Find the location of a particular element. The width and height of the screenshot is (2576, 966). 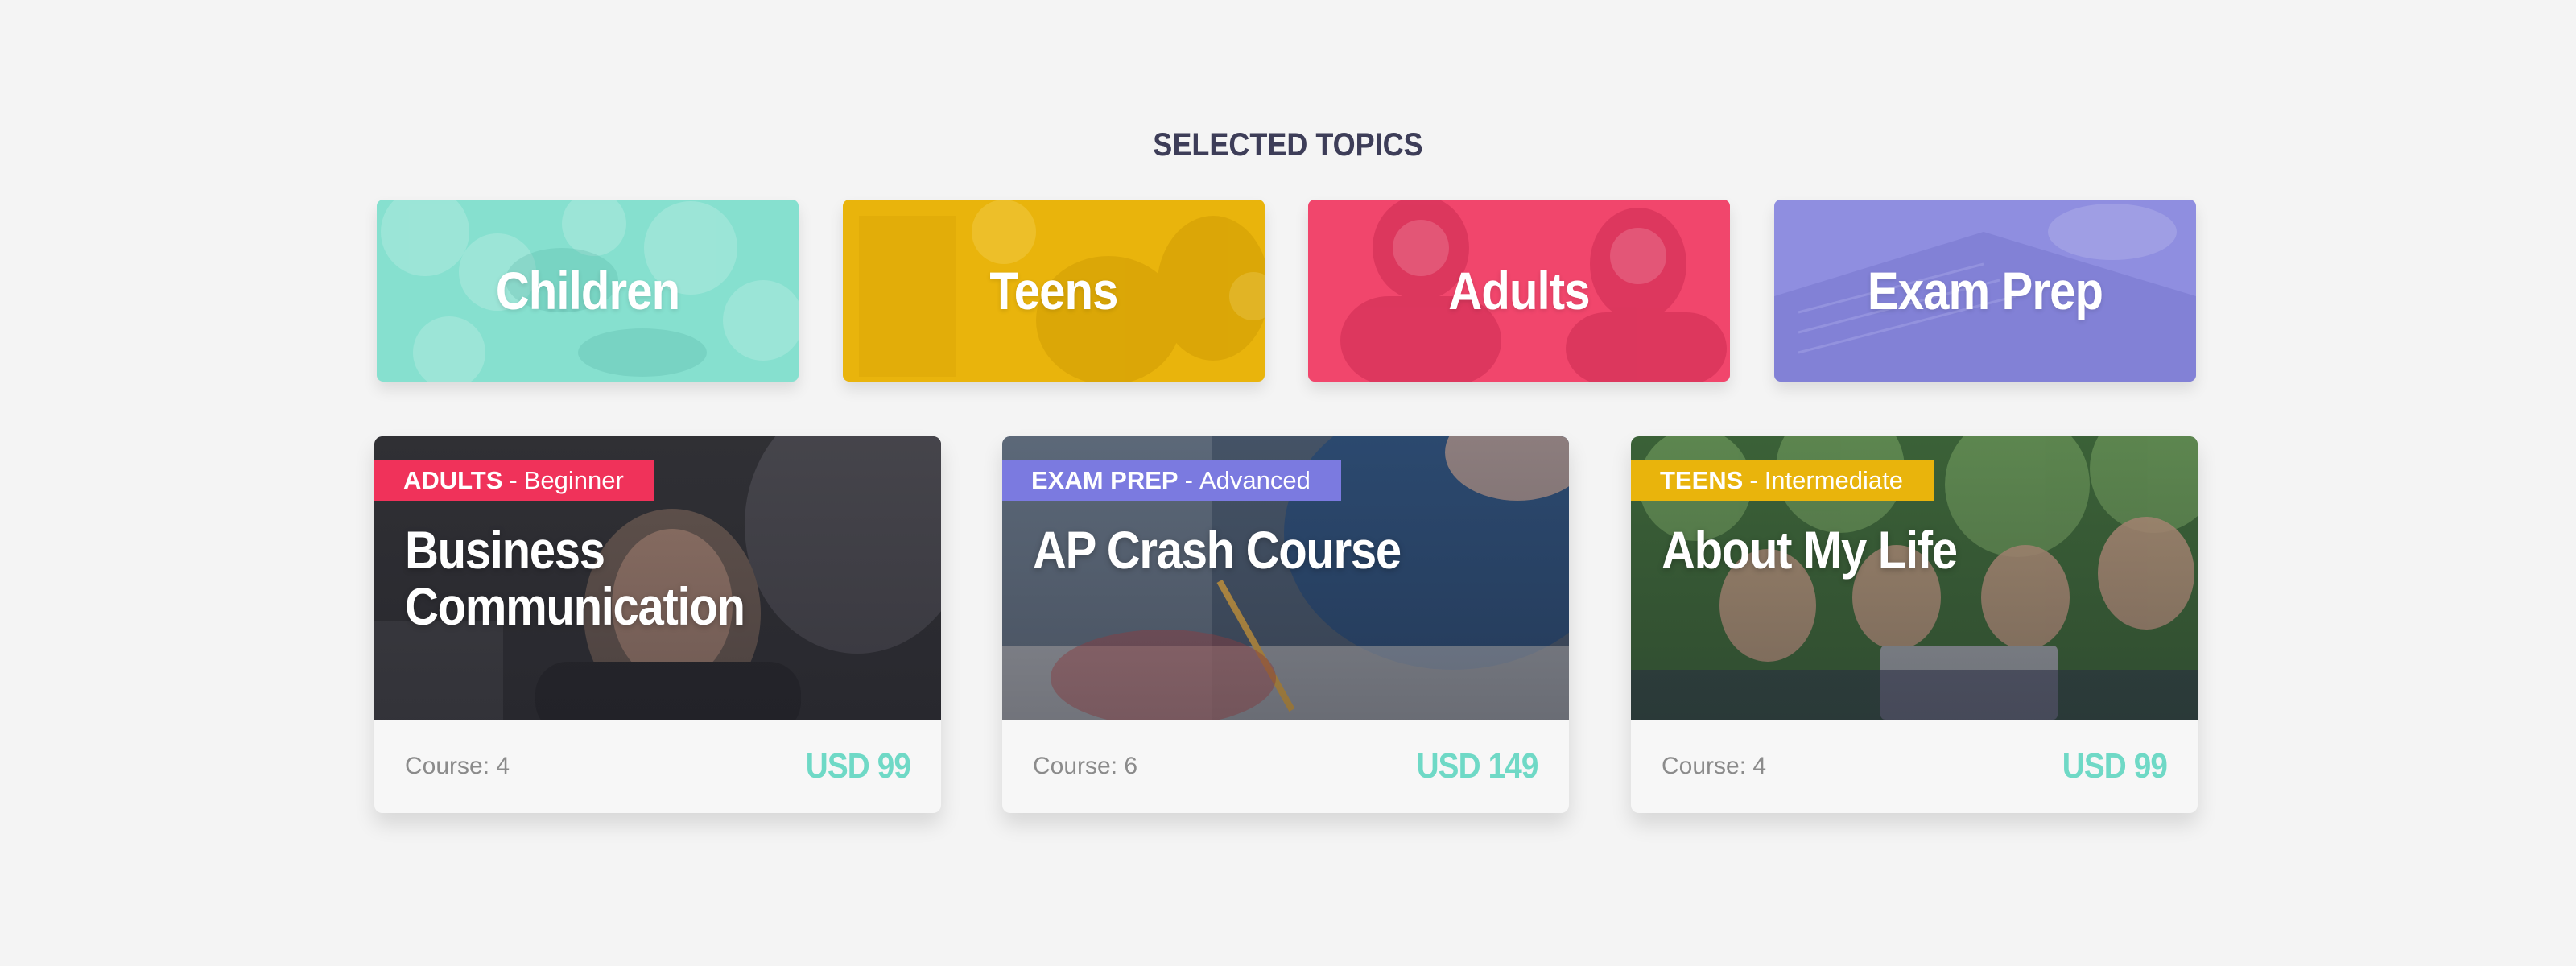

topic-tile-children: Children is located at coordinates (588, 291).